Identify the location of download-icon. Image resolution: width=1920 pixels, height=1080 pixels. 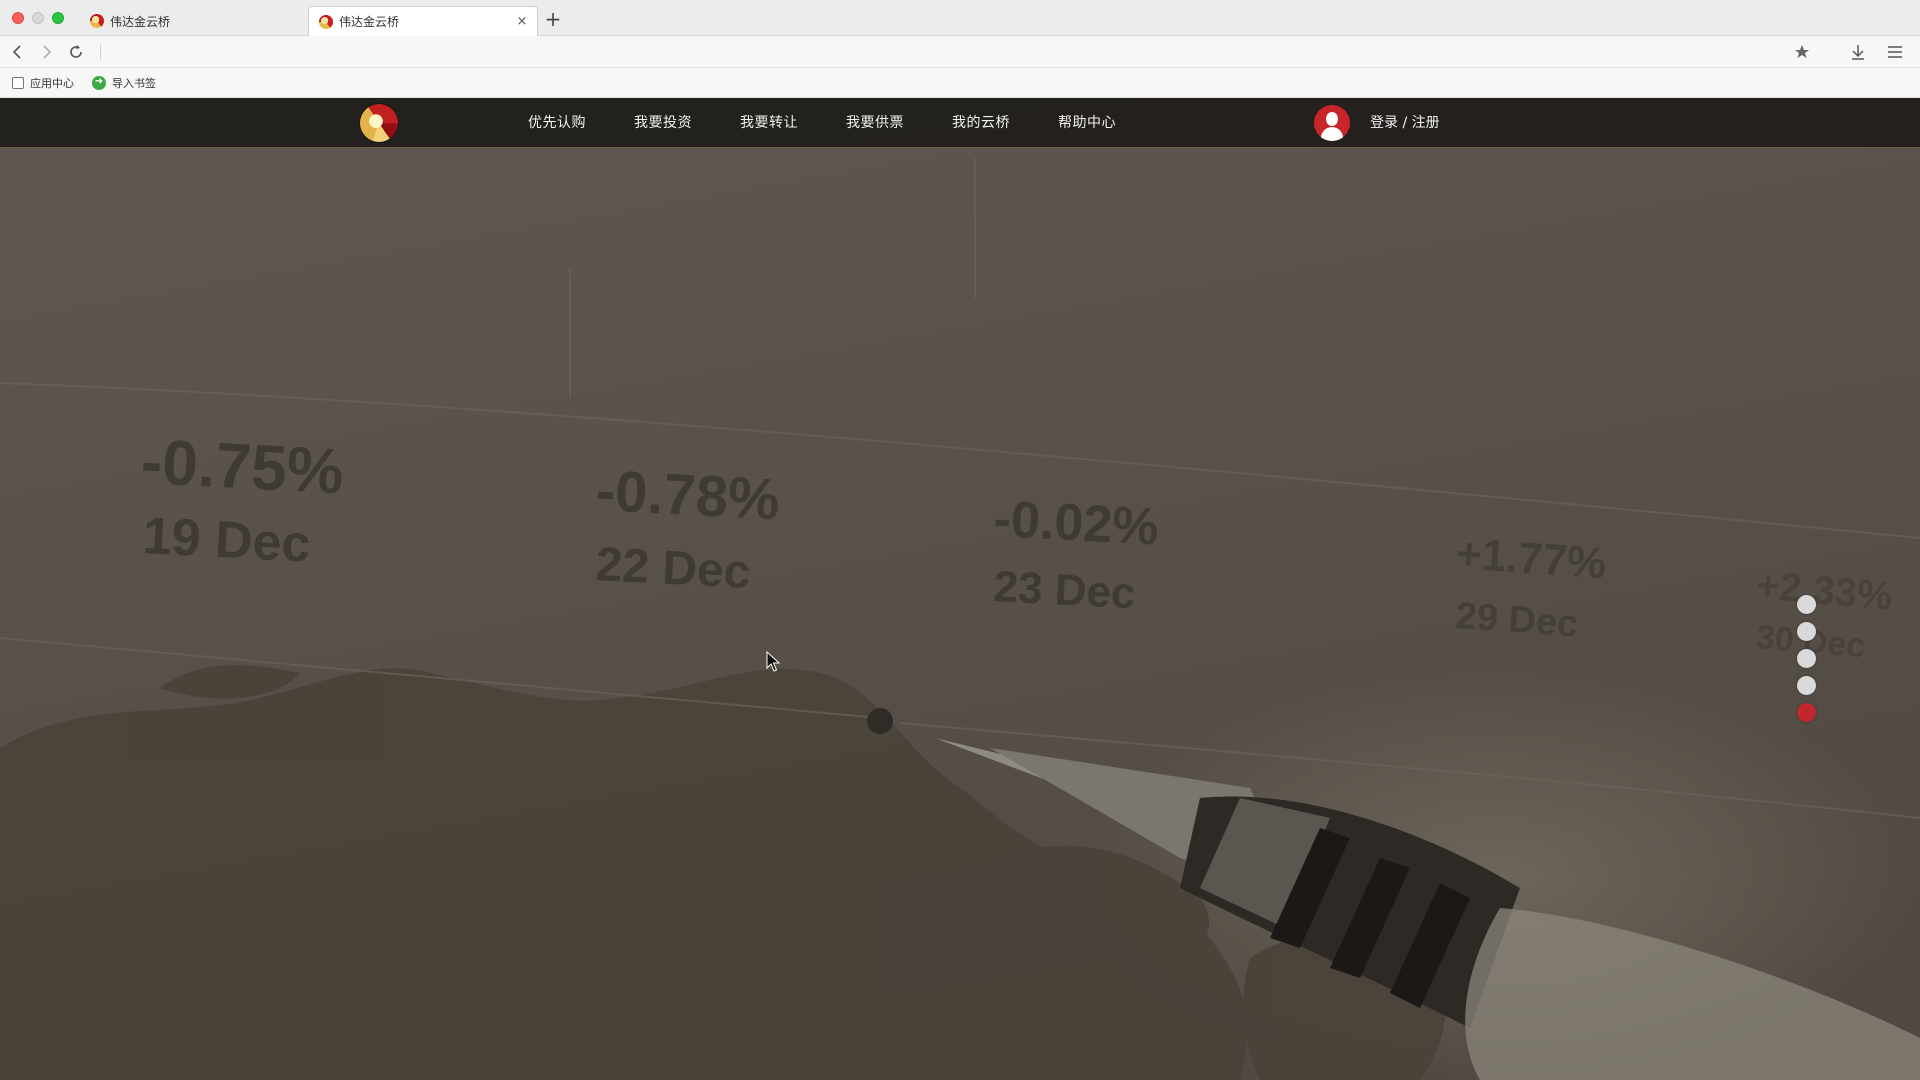
(1858, 52).